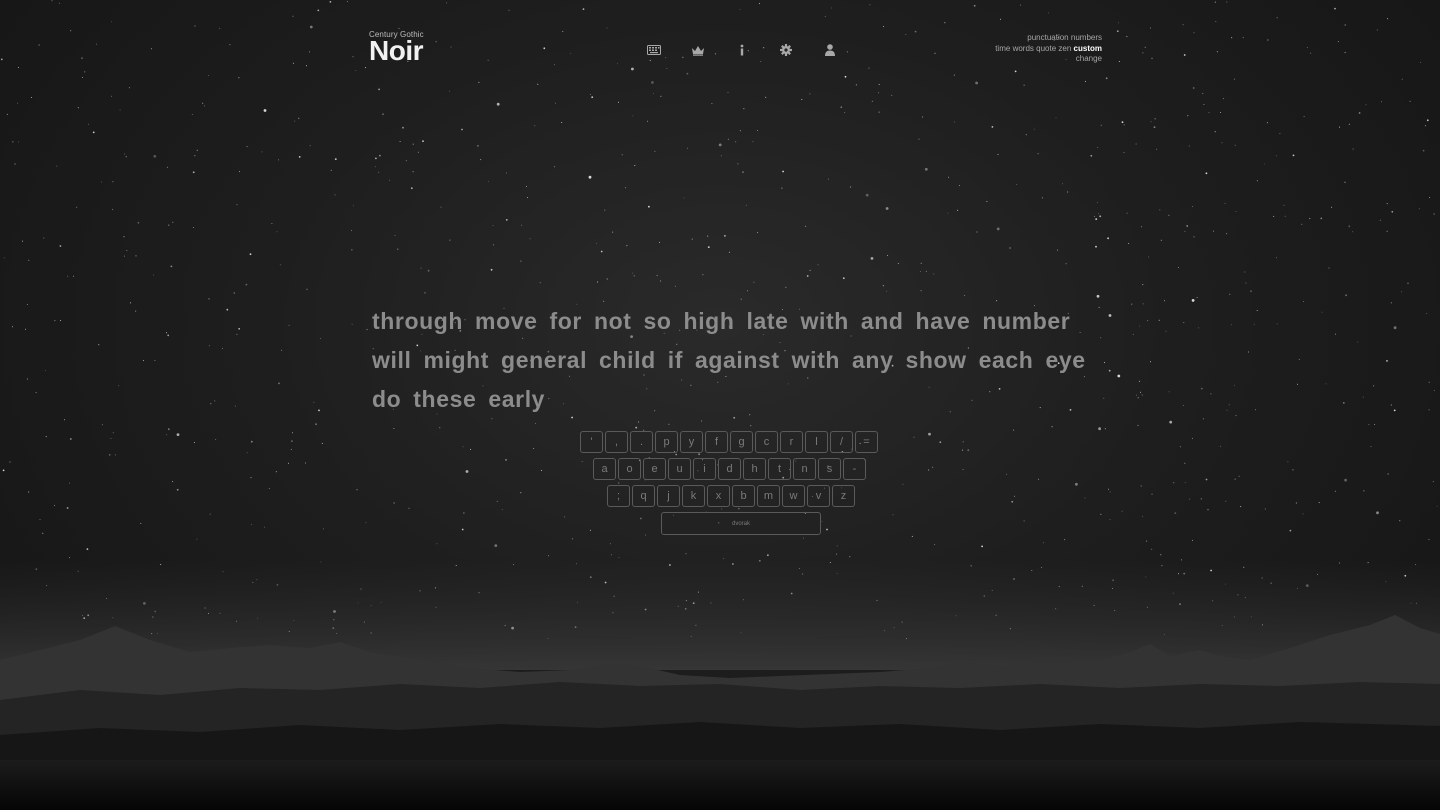 The image size is (1440, 810). I want to click on keymap-key: t, so click(779, 469).